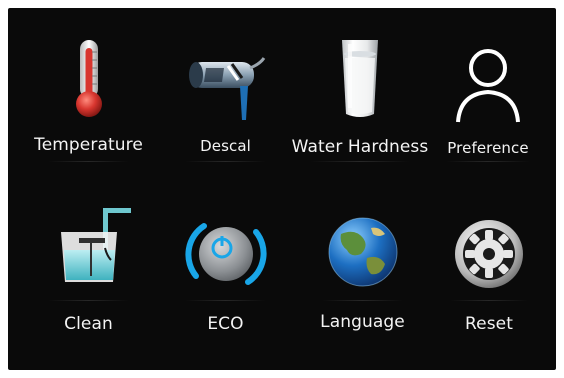  Describe the element at coordinates (88, 145) in the screenshot. I see `temperature-label: Temperature` at that location.